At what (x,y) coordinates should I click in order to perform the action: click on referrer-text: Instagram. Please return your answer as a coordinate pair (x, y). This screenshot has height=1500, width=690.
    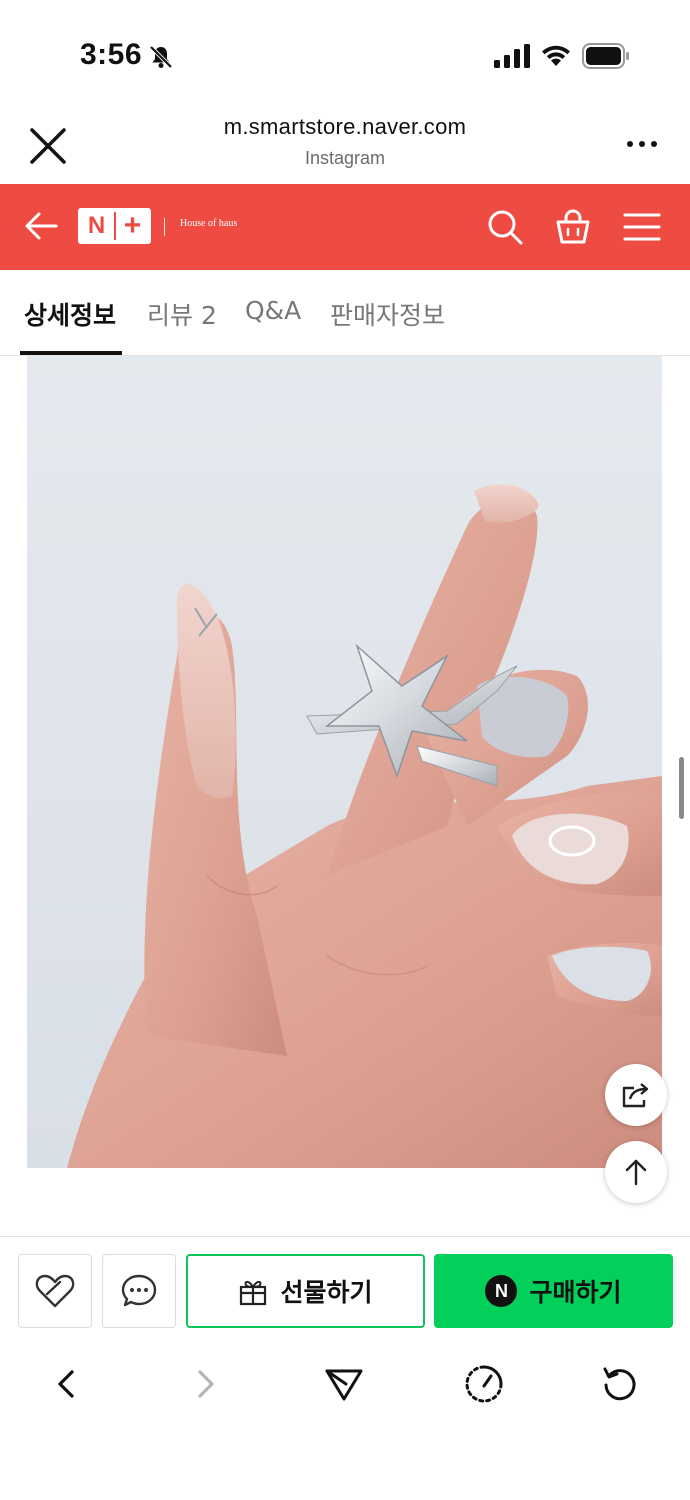
    Looking at the image, I should click on (345, 158).